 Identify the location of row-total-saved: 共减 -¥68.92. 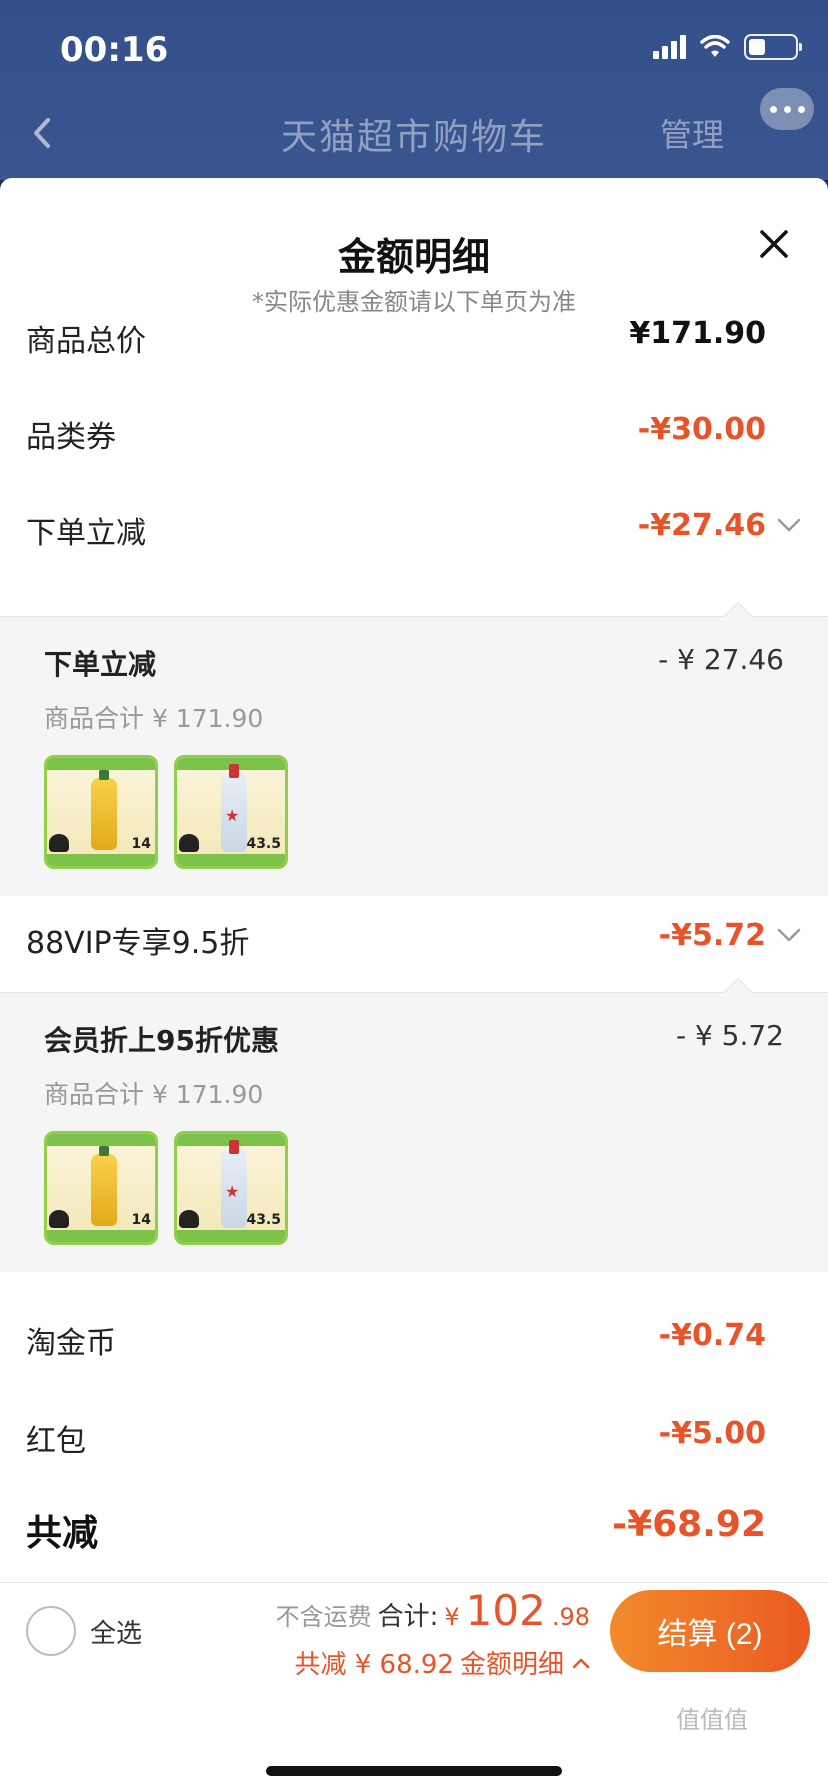
(414, 1535).